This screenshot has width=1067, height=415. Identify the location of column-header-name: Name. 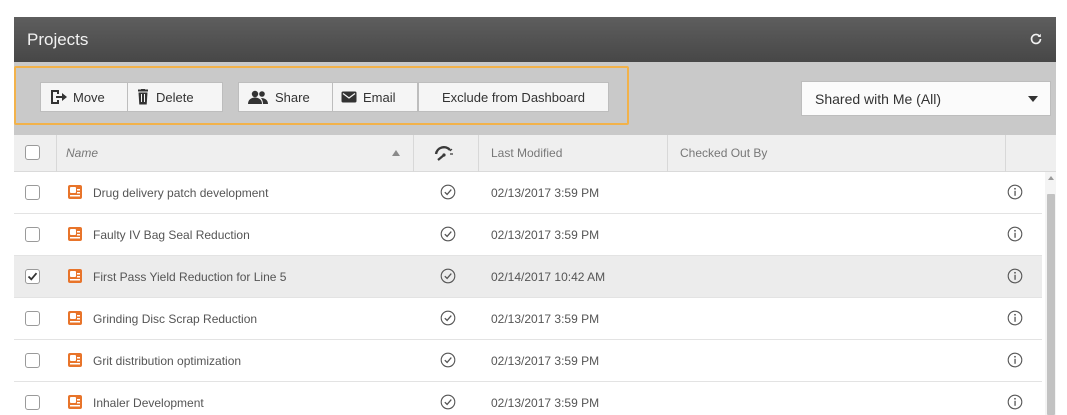
(82, 153).